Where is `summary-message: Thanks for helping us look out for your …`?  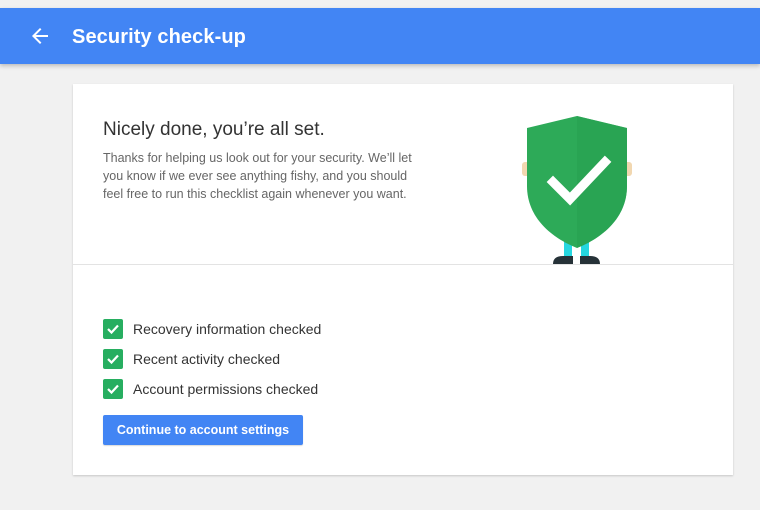 summary-message: Thanks for helping us look out for your … is located at coordinates (257, 176).